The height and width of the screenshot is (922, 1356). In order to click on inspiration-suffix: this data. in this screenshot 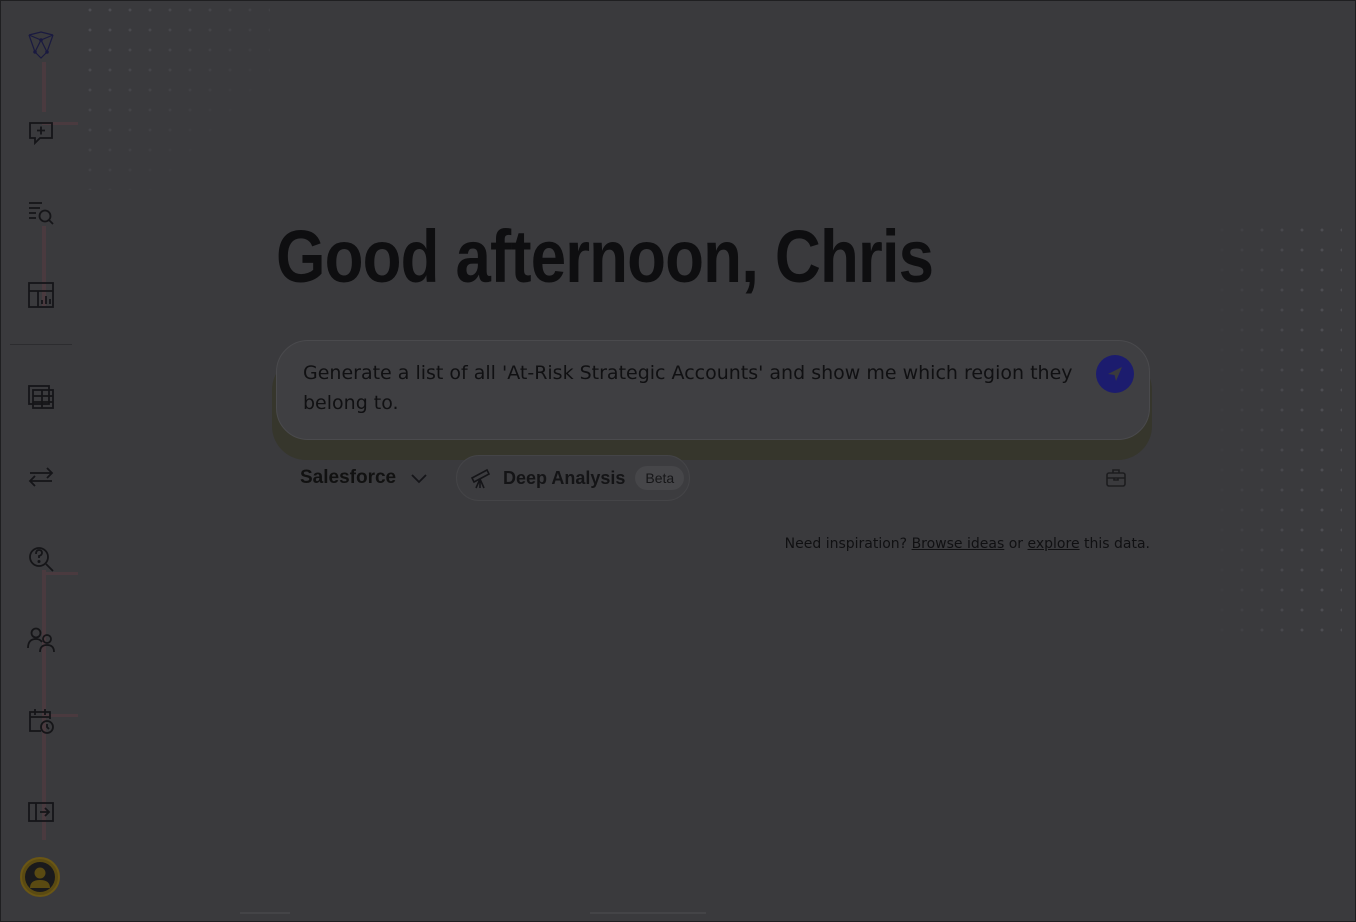, I will do `click(1117, 544)`.